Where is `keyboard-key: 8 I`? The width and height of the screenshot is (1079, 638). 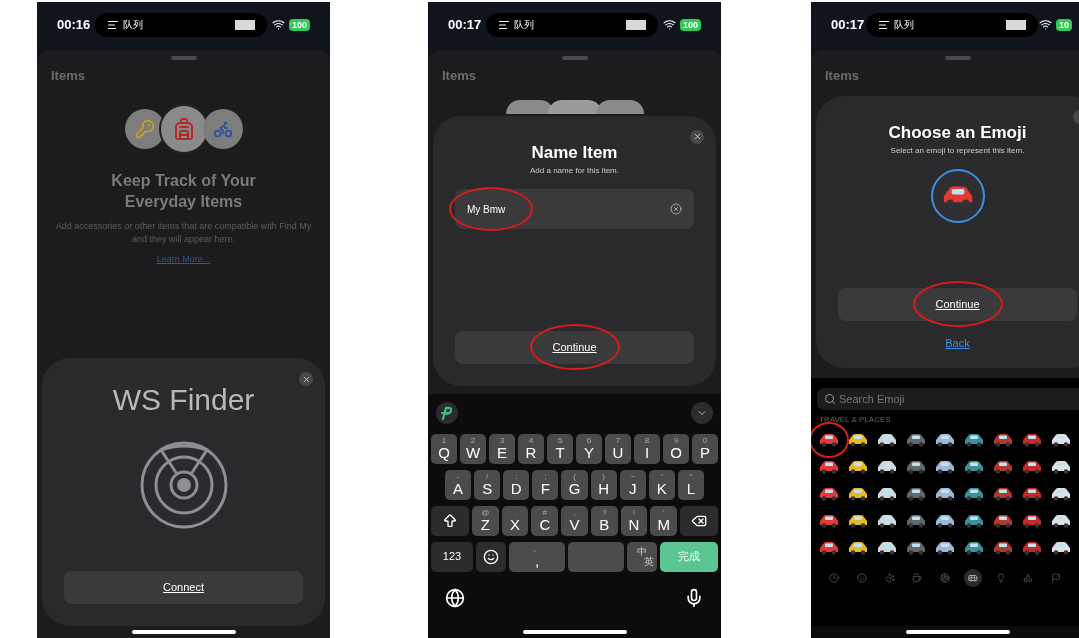
keyboard-key: 8 I is located at coordinates (647, 448).